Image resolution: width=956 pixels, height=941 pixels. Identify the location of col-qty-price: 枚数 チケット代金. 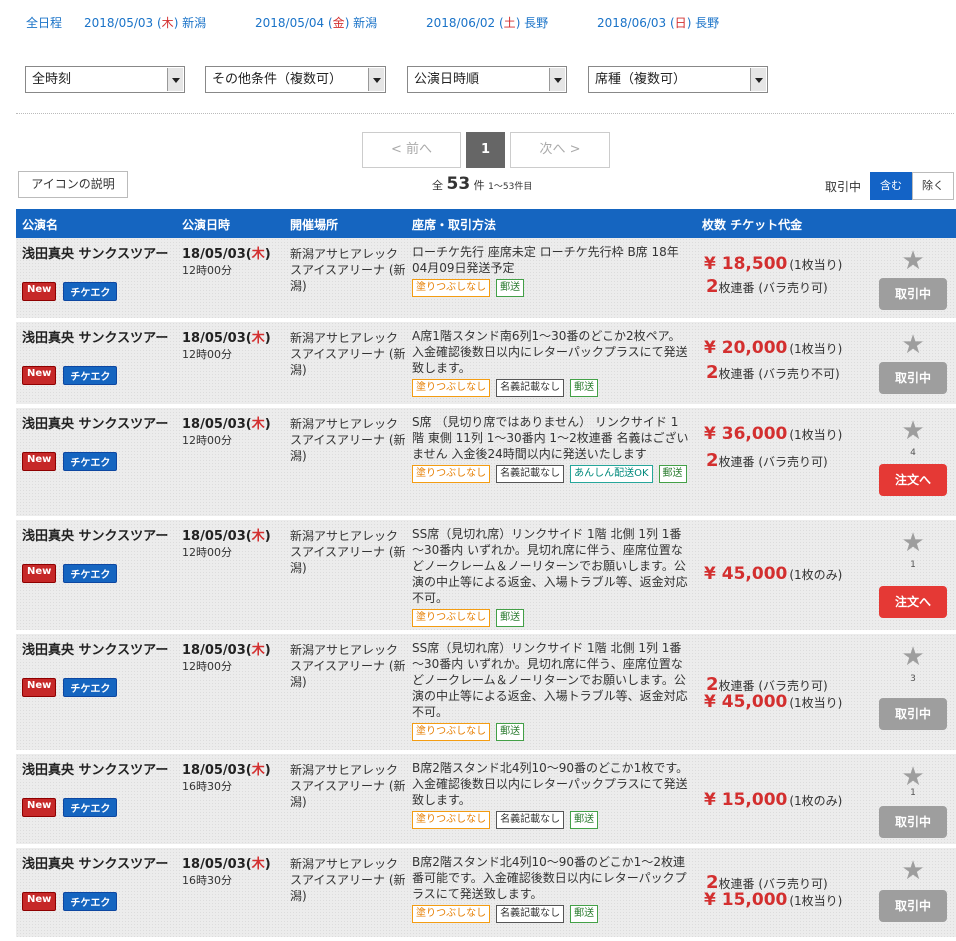
(752, 225).